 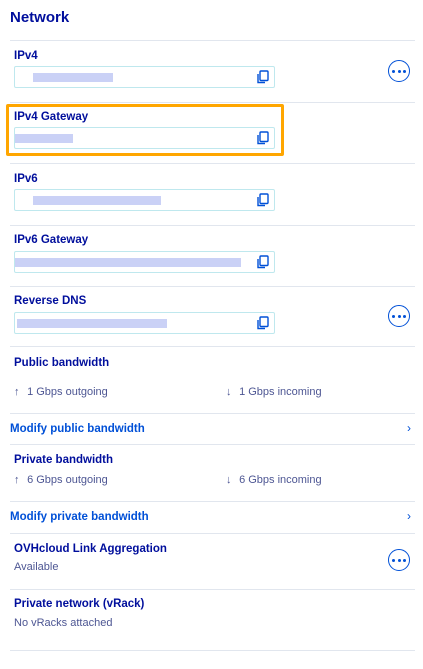 What do you see at coordinates (26, 179) in the screenshot?
I see `ipv6-label: IPv6` at bounding box center [26, 179].